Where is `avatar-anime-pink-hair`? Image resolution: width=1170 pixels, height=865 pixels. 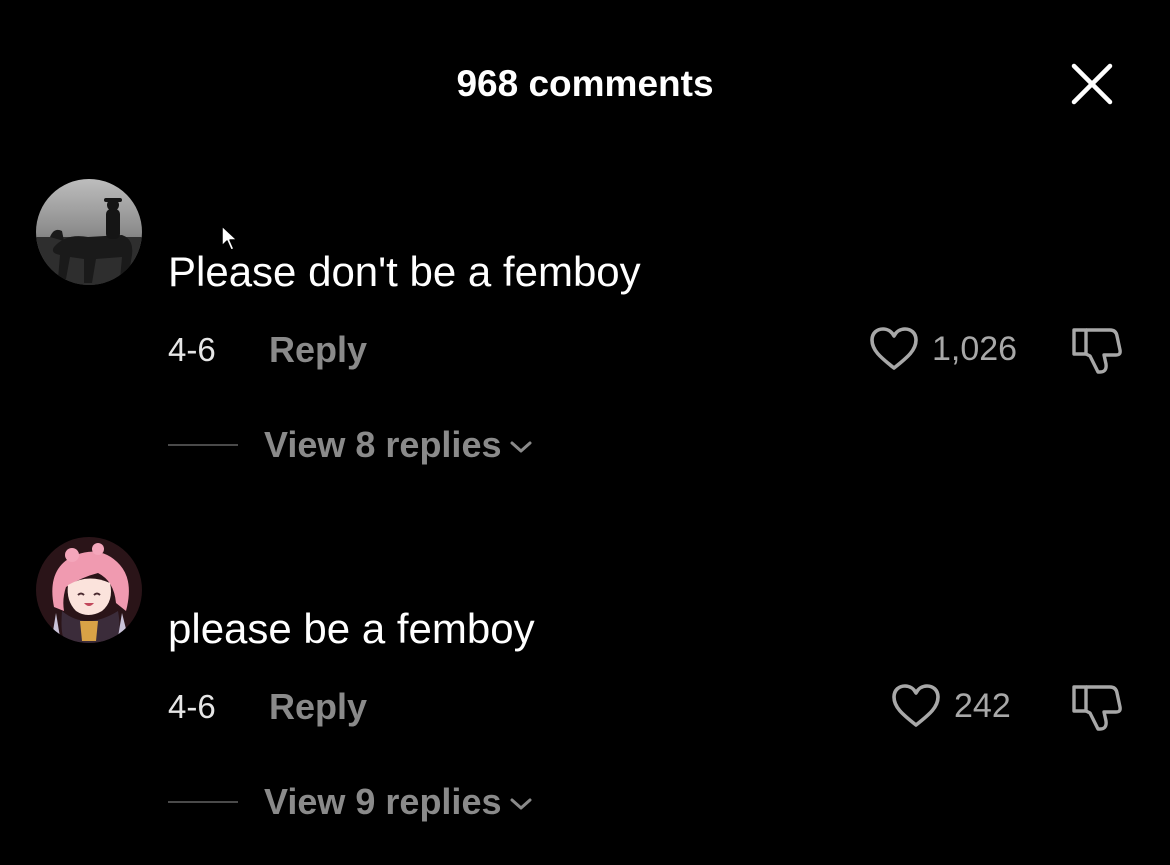
avatar-anime-pink-hair is located at coordinates (89, 590).